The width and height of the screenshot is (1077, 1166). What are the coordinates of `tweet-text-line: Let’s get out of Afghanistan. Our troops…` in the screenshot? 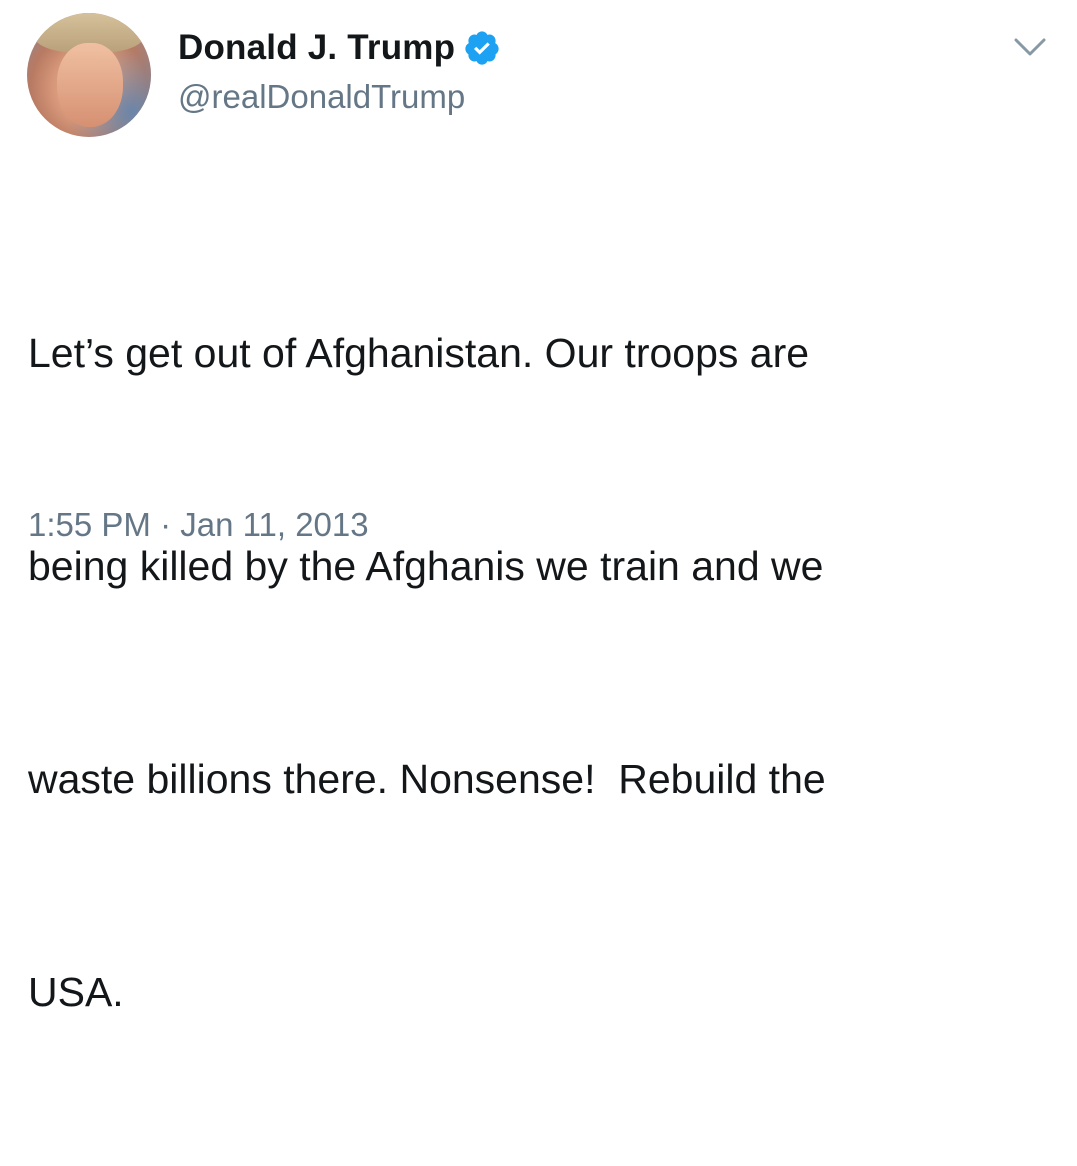 It's located at (419, 353).